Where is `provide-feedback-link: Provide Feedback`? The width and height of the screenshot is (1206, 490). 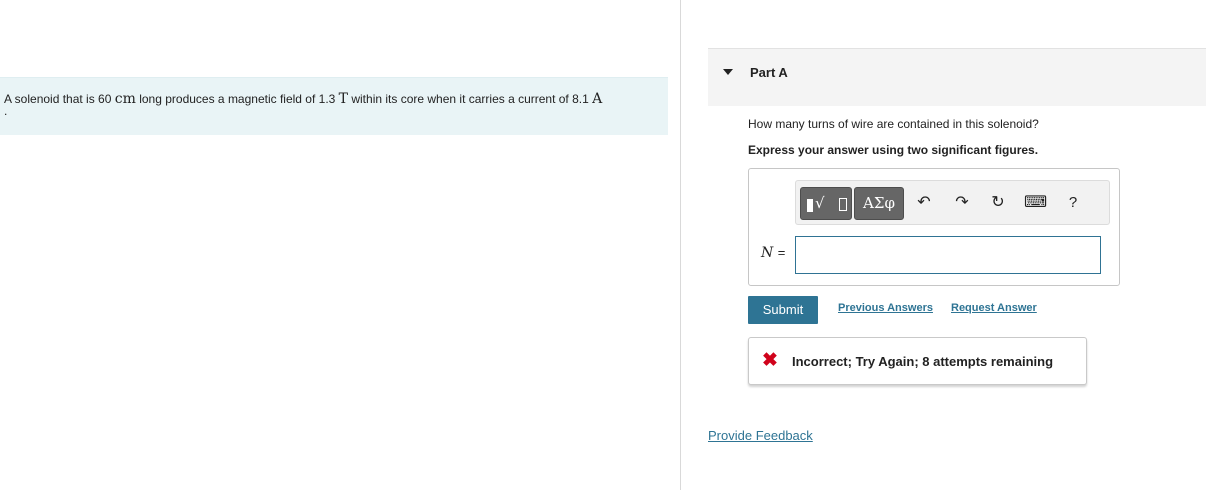
provide-feedback-link: Provide Feedback is located at coordinates (760, 435).